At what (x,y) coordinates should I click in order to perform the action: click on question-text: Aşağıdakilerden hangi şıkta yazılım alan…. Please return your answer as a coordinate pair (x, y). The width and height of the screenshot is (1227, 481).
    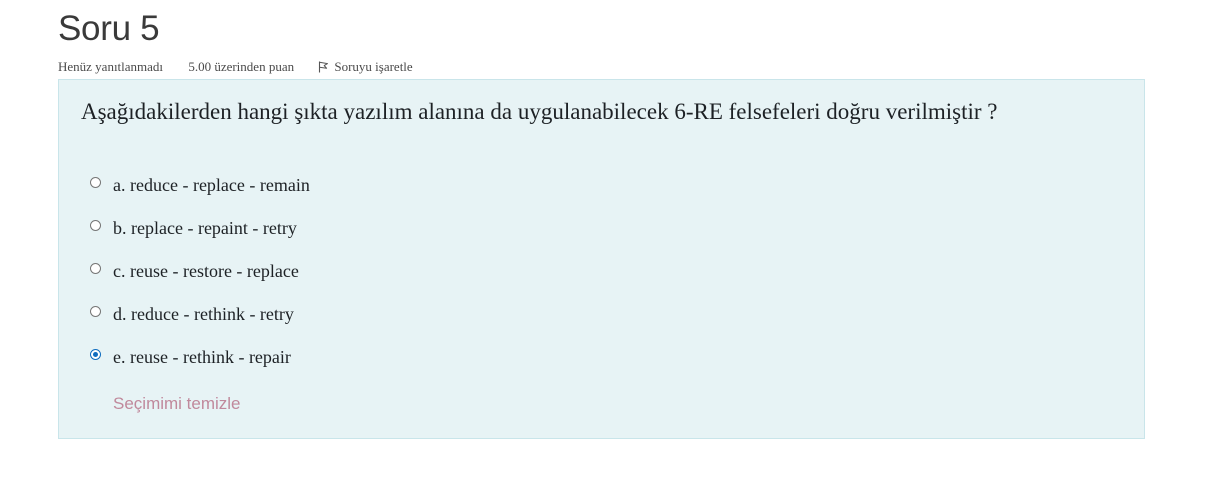
    Looking at the image, I should click on (539, 111).